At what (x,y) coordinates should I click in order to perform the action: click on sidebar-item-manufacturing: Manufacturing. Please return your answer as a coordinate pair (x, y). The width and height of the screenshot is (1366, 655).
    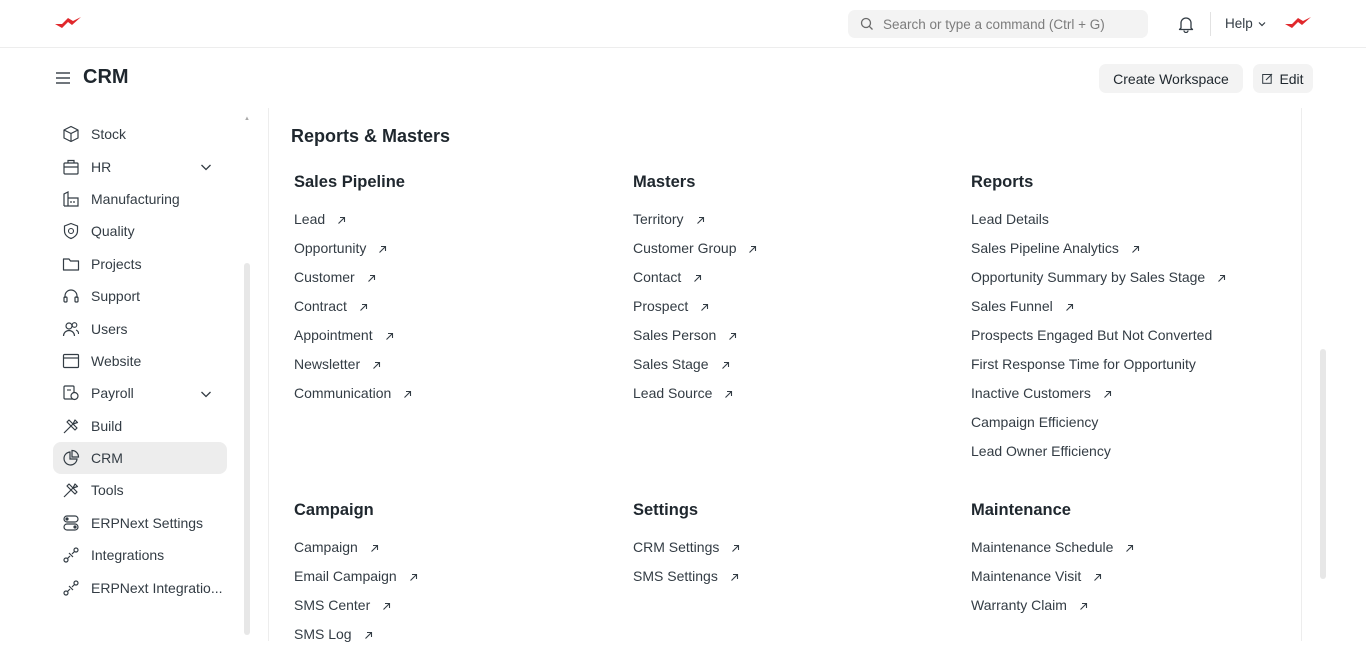
    Looking at the image, I should click on (143, 199).